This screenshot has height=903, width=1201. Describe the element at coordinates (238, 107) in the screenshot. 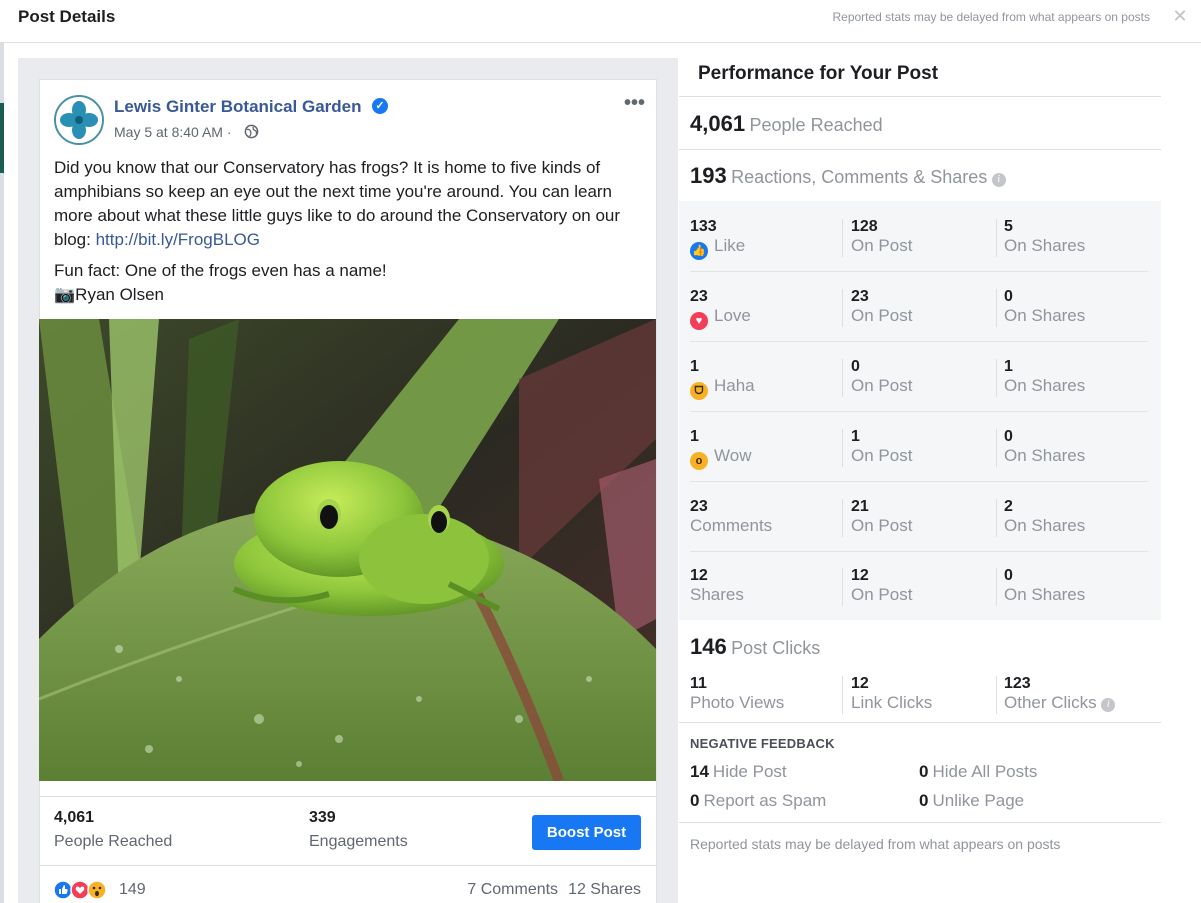

I see `page-name-link: Lewis Ginter Botanical Garden` at that location.